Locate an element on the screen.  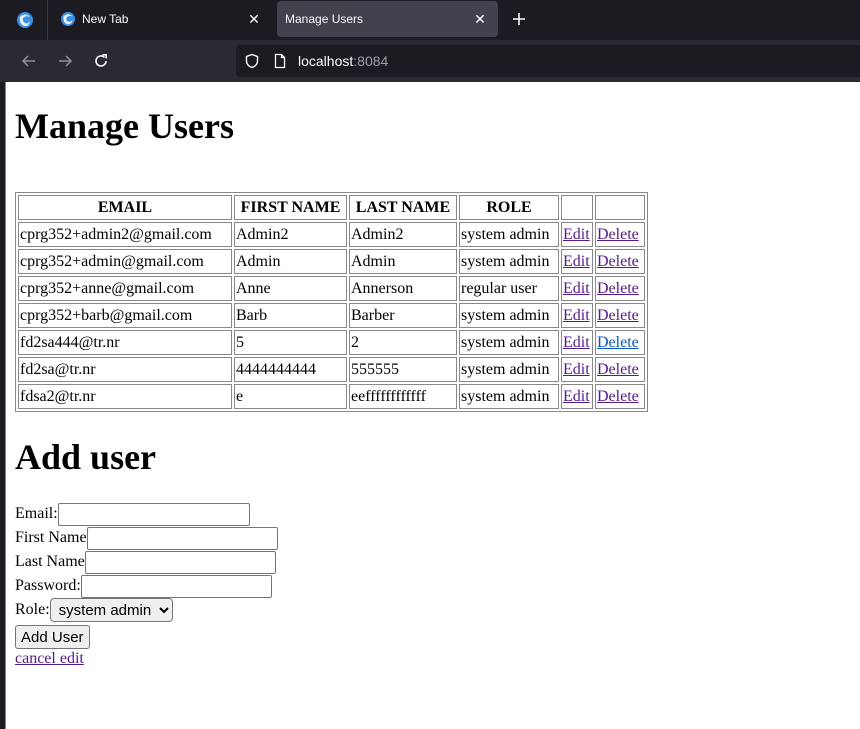
url-text: localhost:8084 is located at coordinates (343, 61).